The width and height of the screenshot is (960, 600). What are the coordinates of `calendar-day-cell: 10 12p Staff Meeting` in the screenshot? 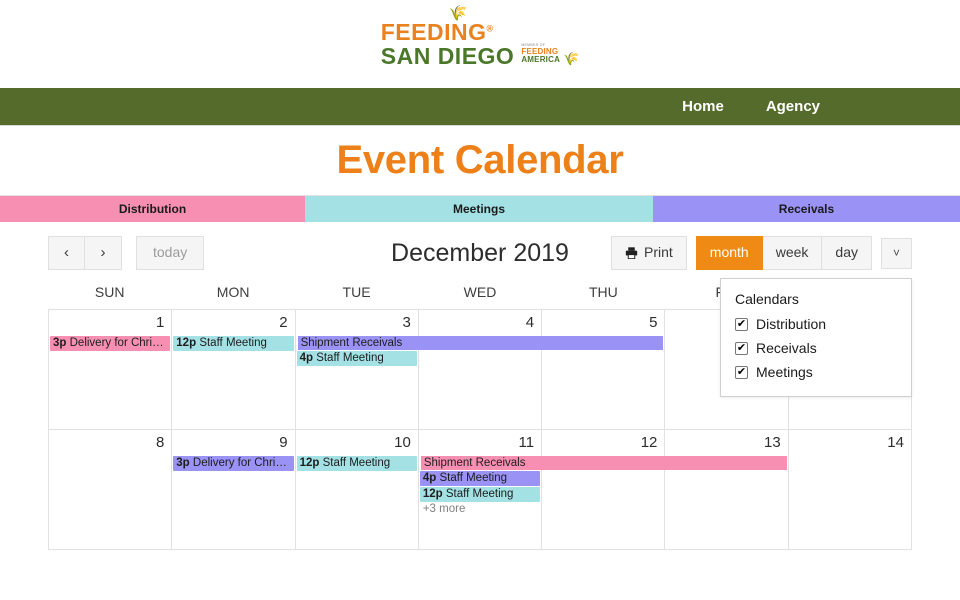 It's located at (357, 489).